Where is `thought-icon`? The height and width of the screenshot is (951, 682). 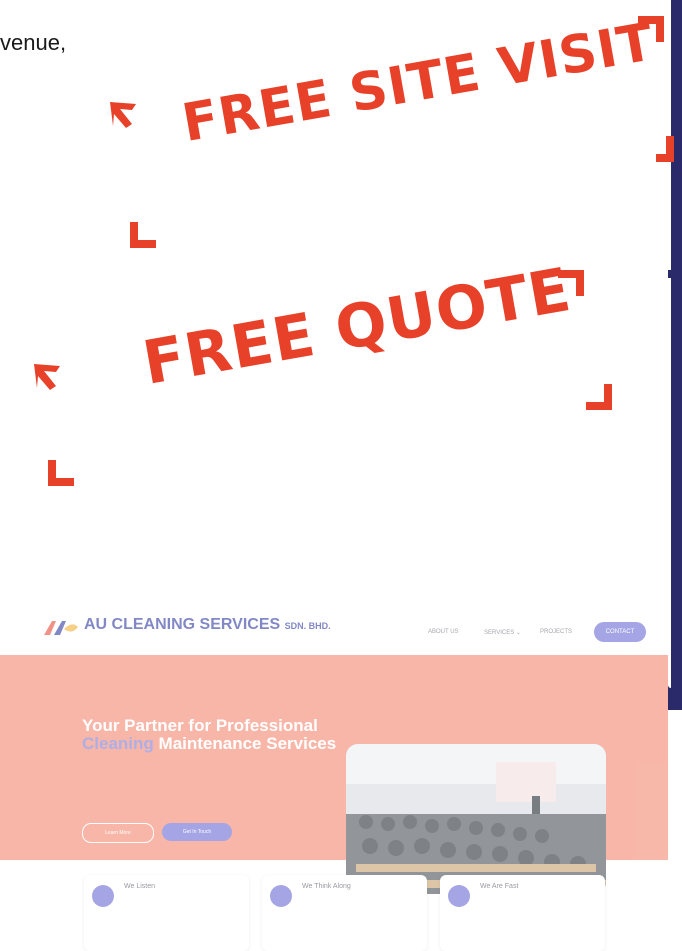
thought-icon is located at coordinates (281, 896).